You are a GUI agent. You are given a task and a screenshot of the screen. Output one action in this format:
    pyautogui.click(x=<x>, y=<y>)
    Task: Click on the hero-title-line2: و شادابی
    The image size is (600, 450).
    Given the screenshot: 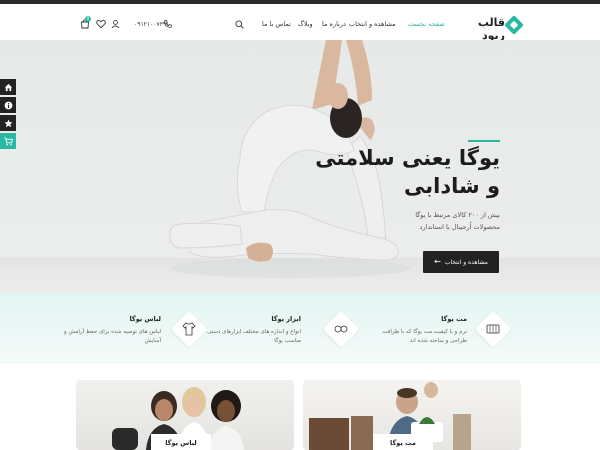 What is the action you would take?
    pyautogui.click(x=451, y=186)
    